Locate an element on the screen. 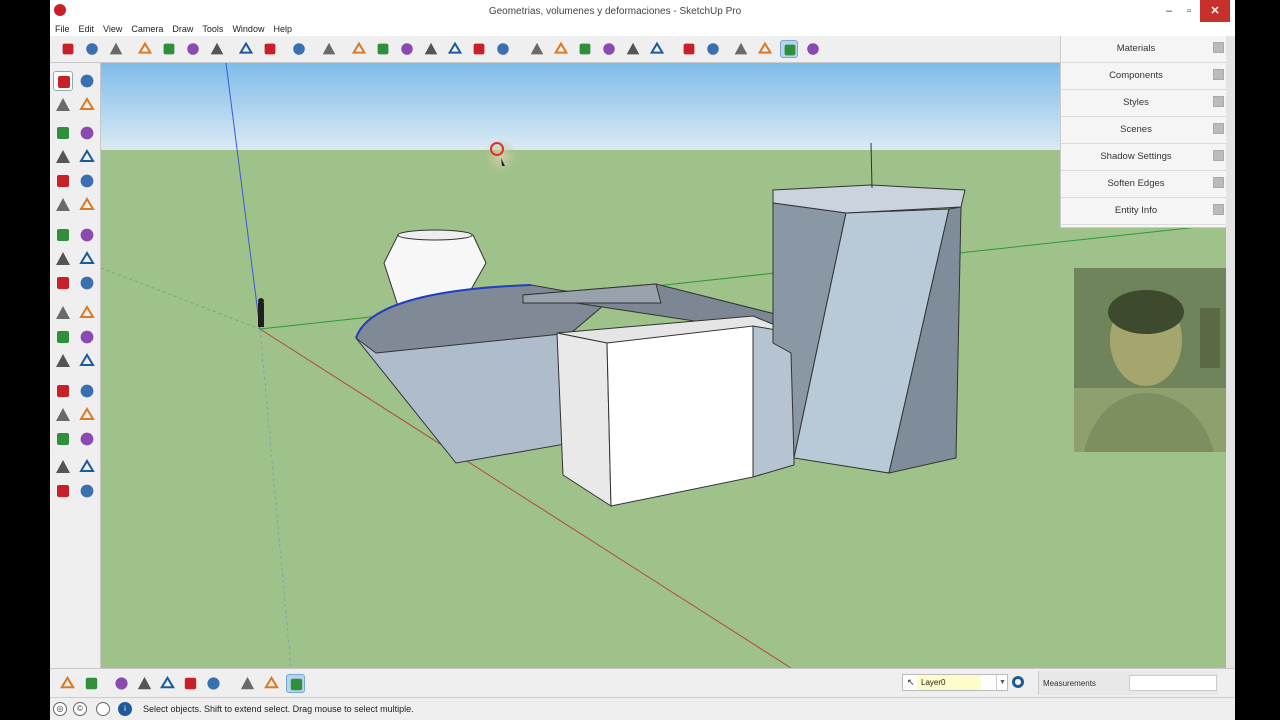  tray-materials-toggle is located at coordinates (1218, 47).